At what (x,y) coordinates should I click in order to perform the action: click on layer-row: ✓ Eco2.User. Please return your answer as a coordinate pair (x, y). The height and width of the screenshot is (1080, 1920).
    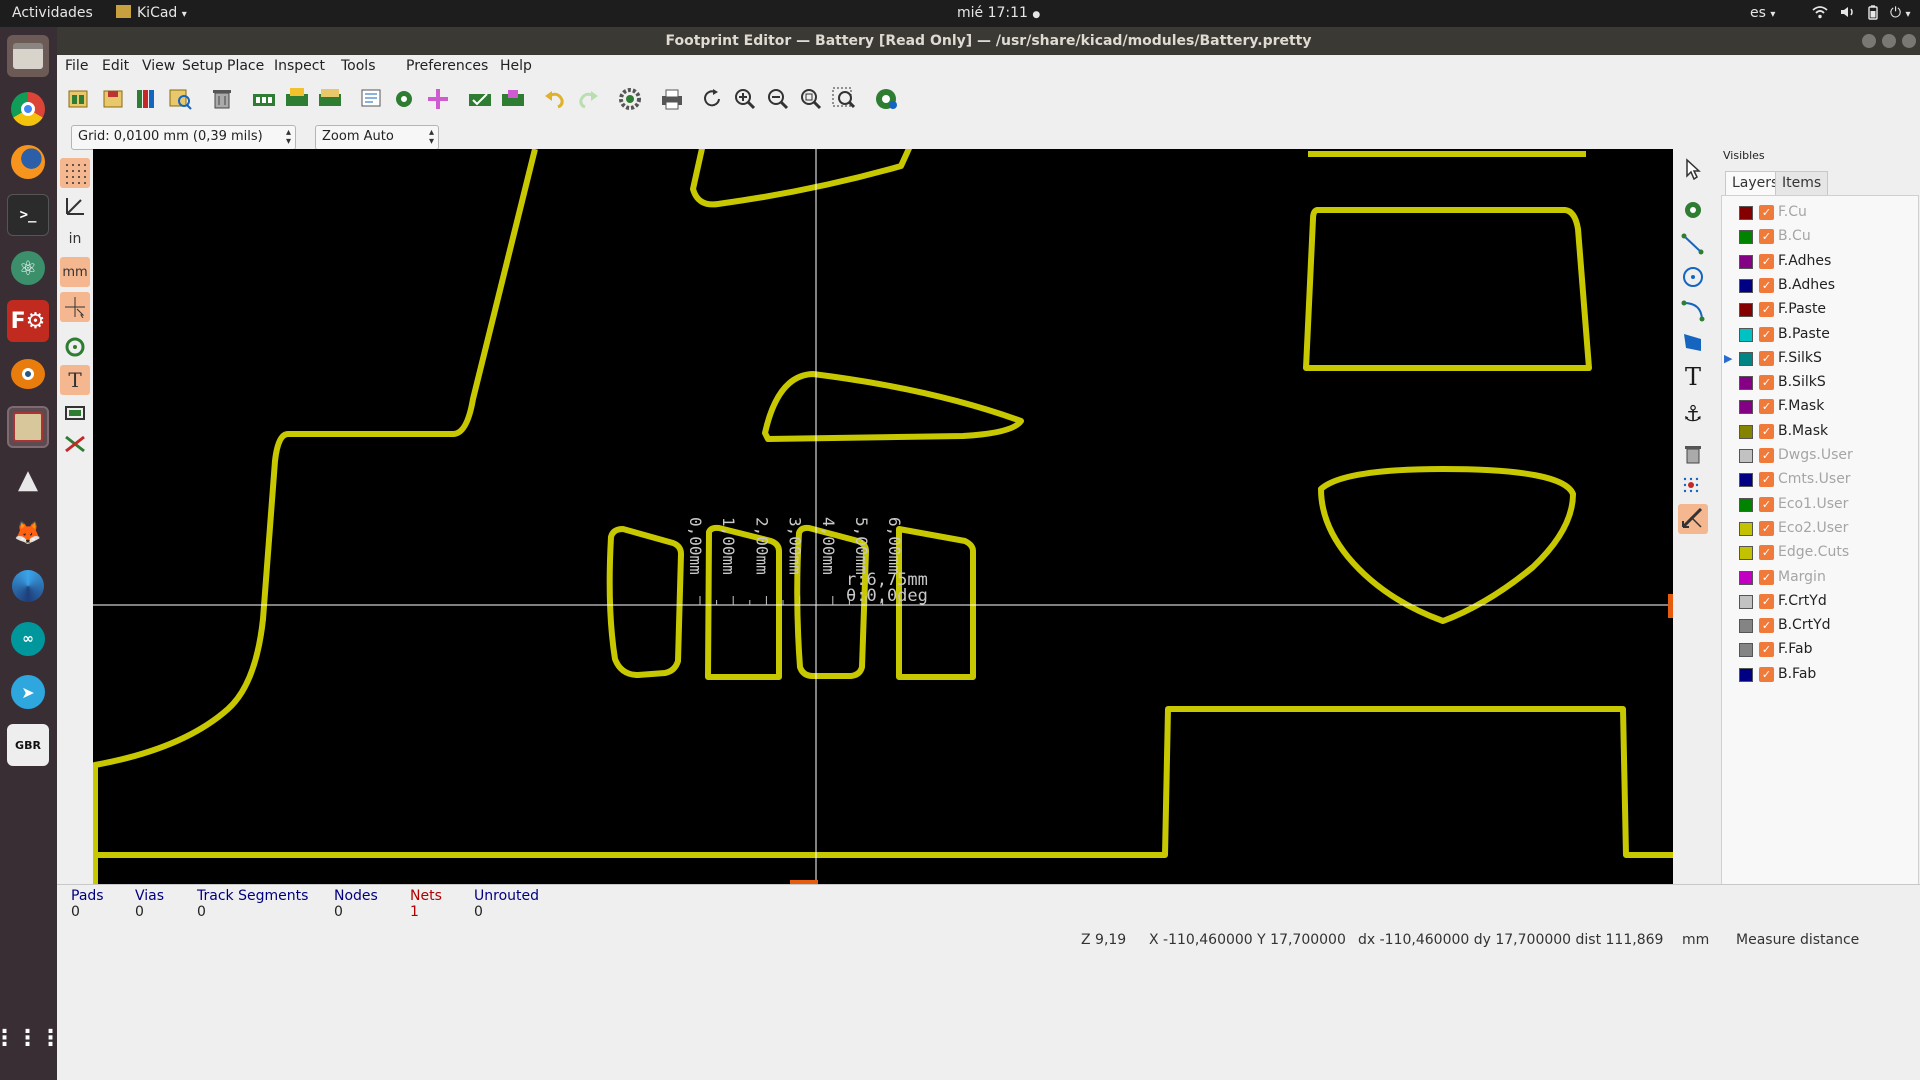
    Looking at the image, I should click on (1820, 529).